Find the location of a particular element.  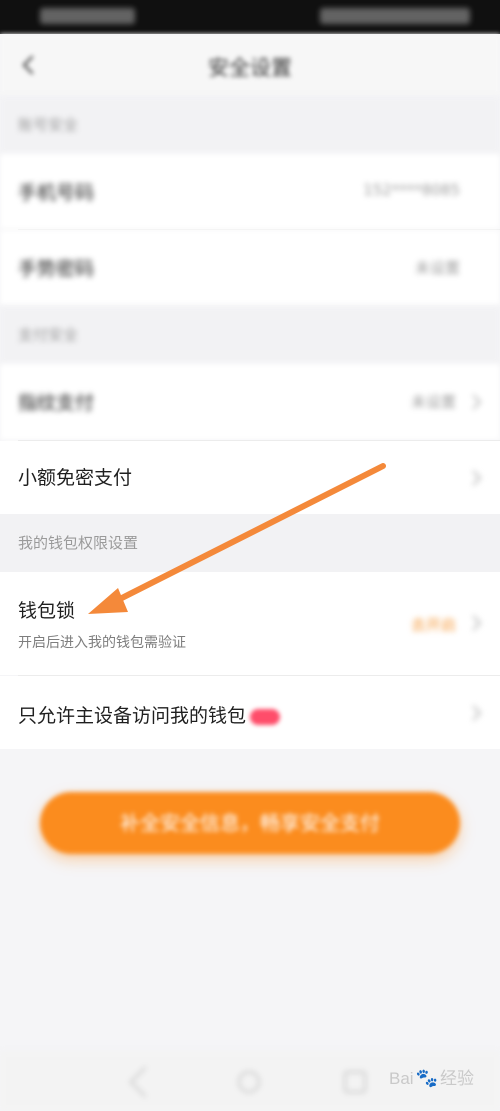

top-navigation-bar: 安全设置 is located at coordinates (250, 65).